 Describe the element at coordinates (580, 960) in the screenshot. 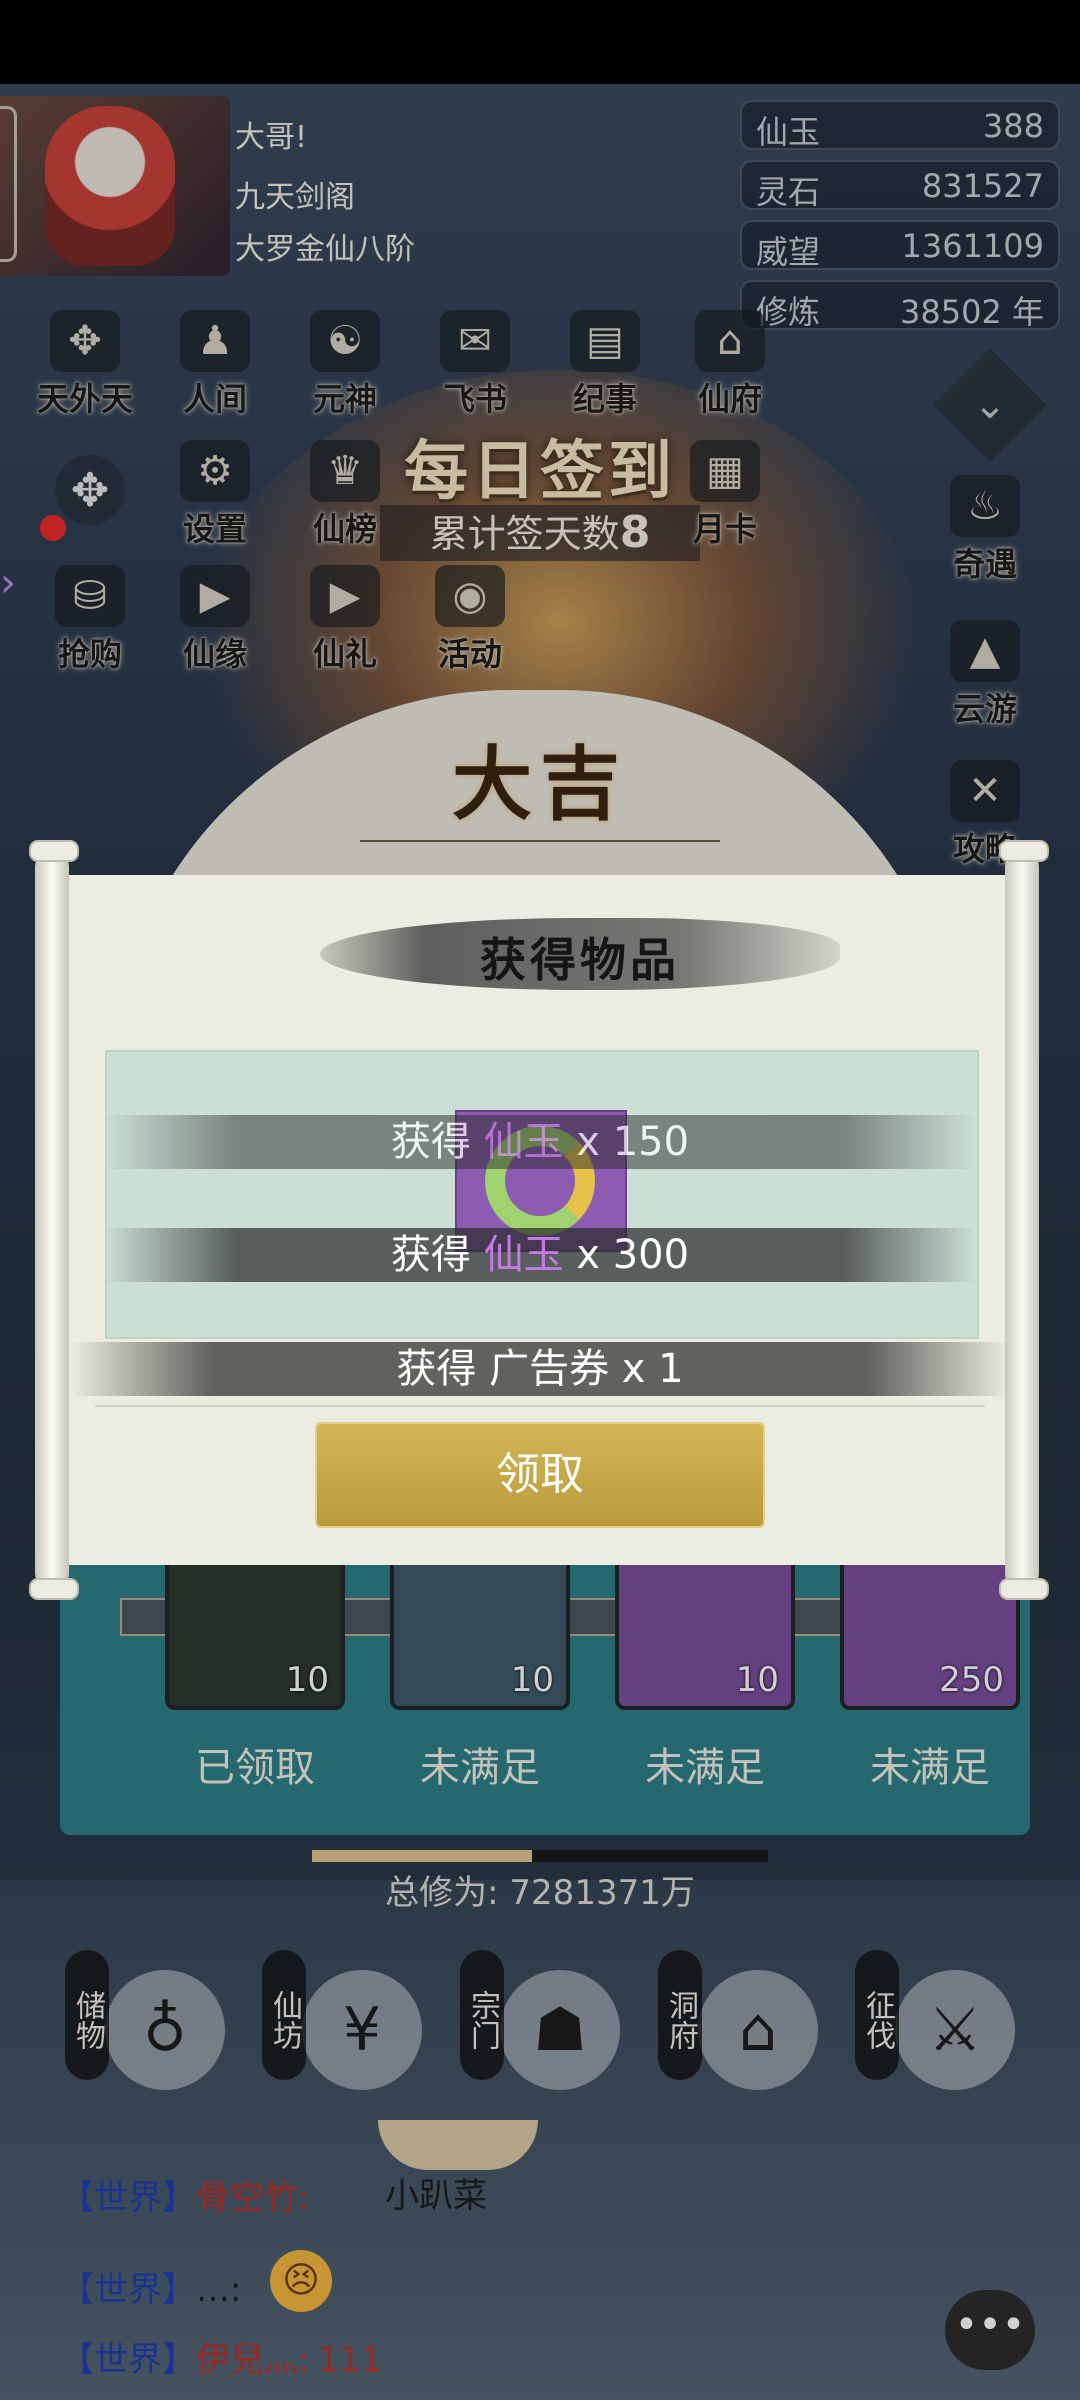

I see `modal-title: 获得物品` at that location.